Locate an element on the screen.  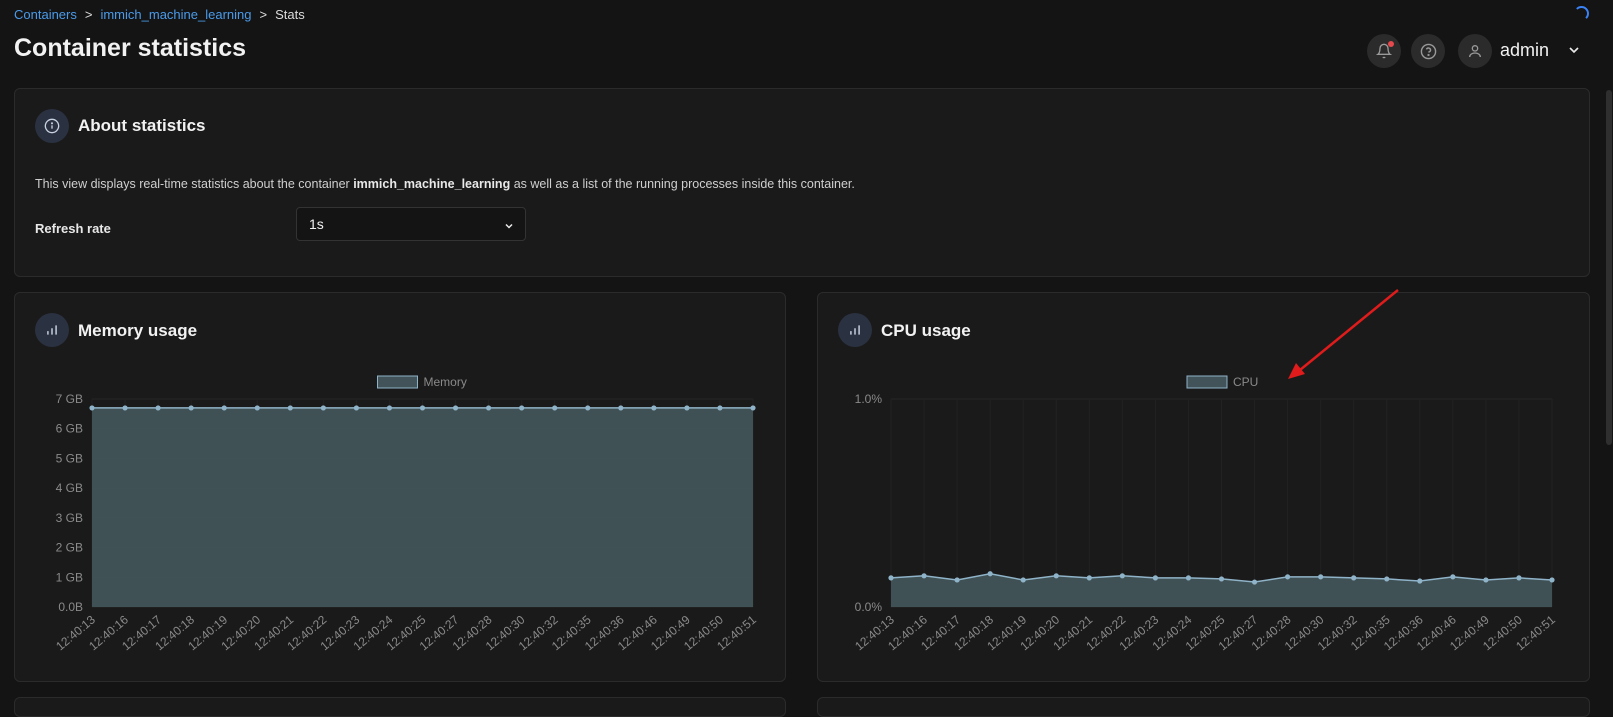
about-statistics-title: About statistics is located at coordinates (142, 125).